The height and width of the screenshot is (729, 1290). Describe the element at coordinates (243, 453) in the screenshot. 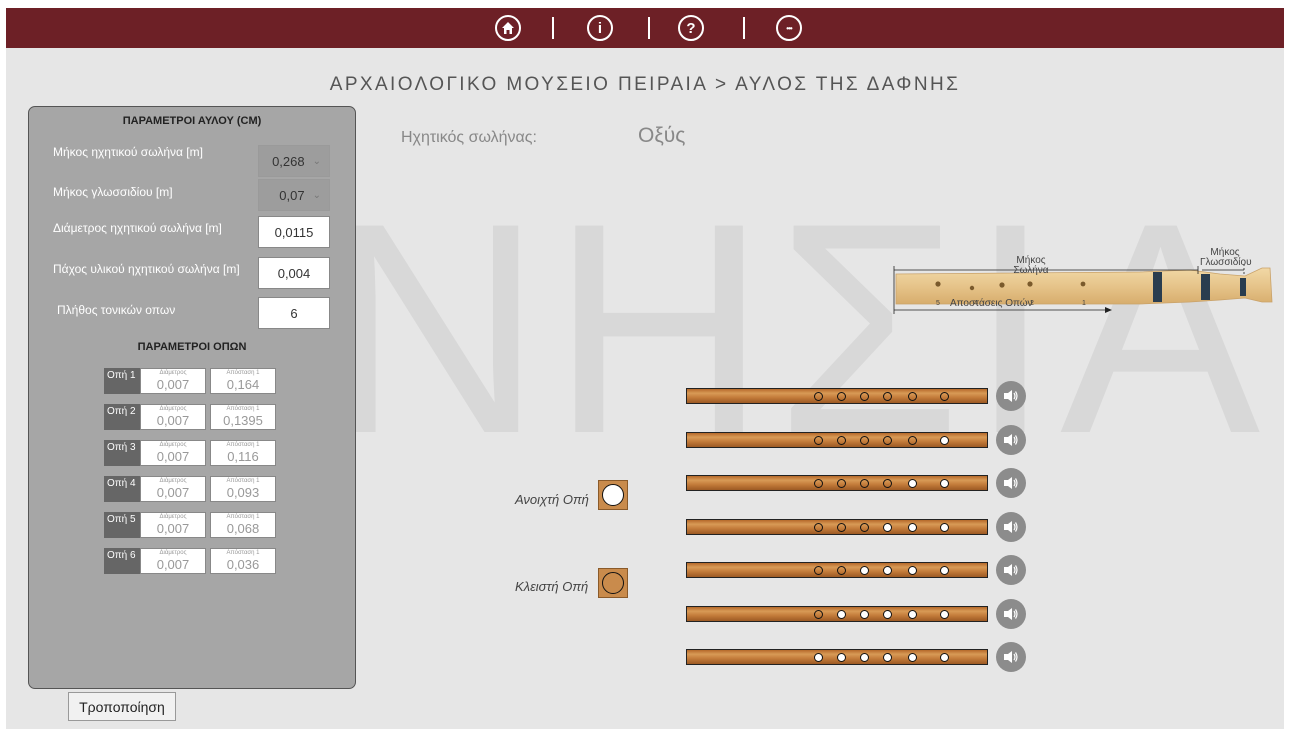

I see `hole-distance-input: Απόσταση 1 0,116` at that location.